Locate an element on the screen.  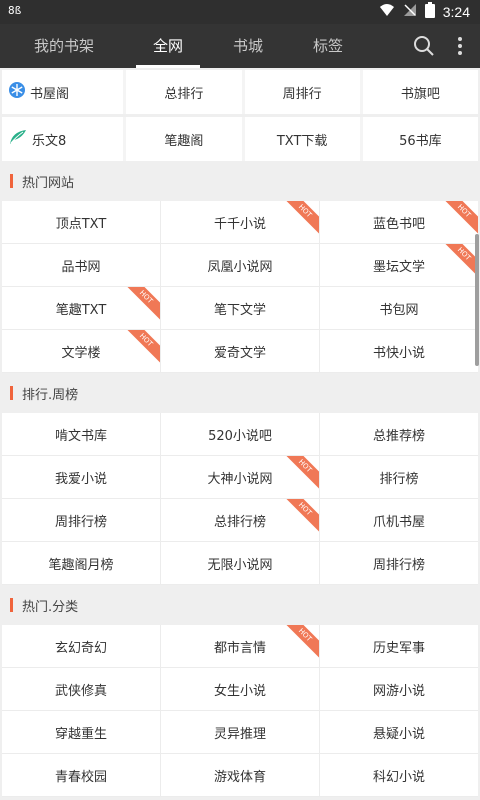
grid-item-label: 大神小说网 is located at coordinates (240, 479).